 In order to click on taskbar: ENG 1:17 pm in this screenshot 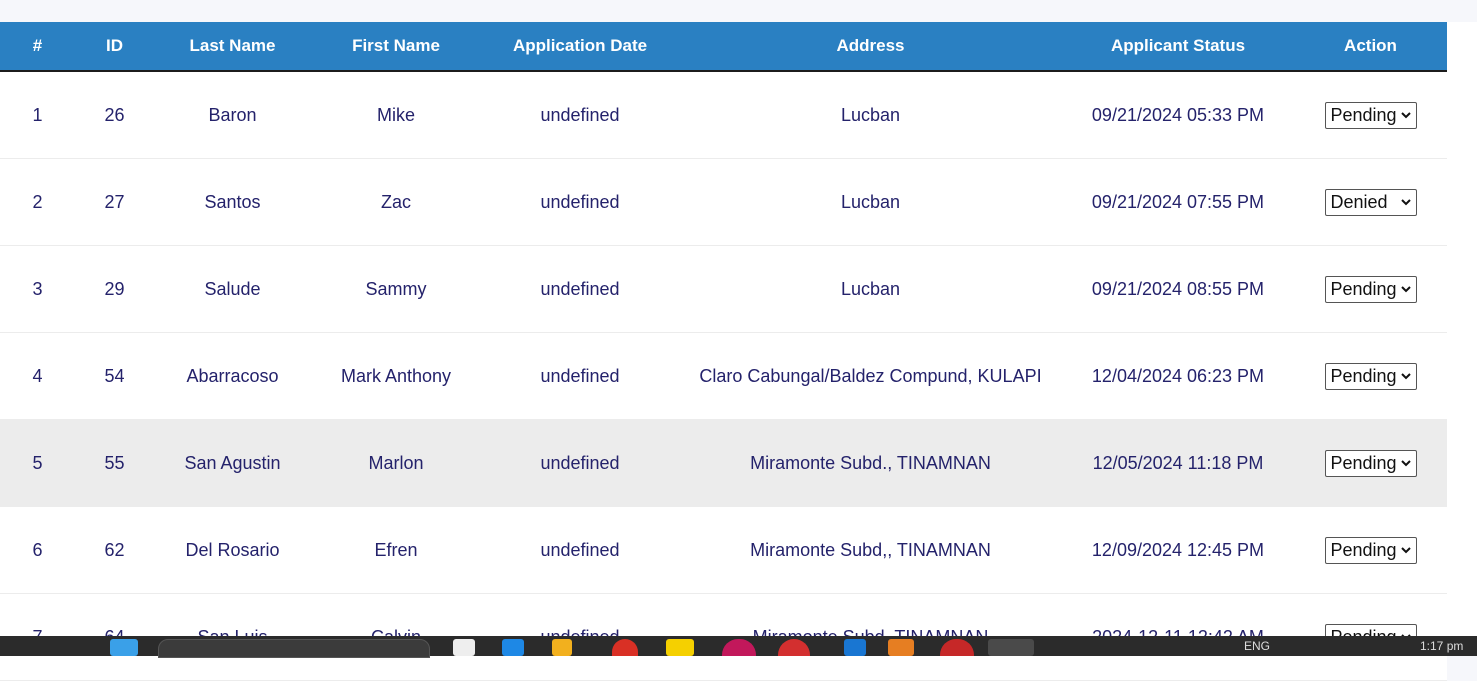, I will do `click(738, 647)`.